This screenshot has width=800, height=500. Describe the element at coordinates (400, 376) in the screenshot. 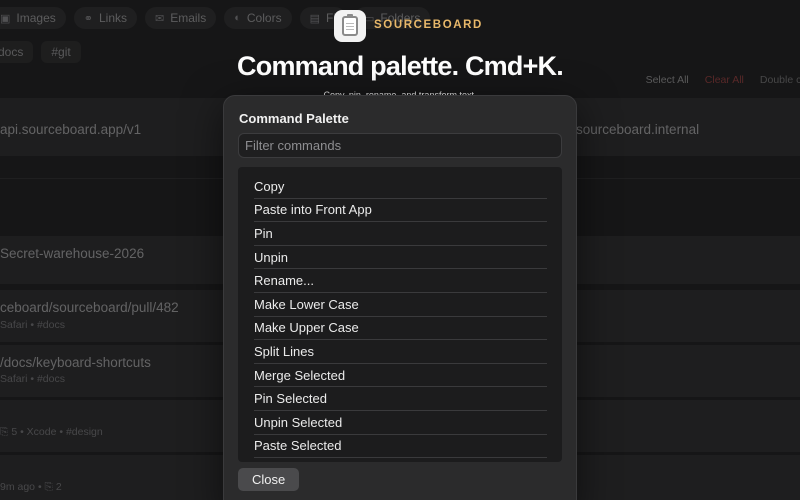

I see `command-merge-selected: Merge Selected` at that location.